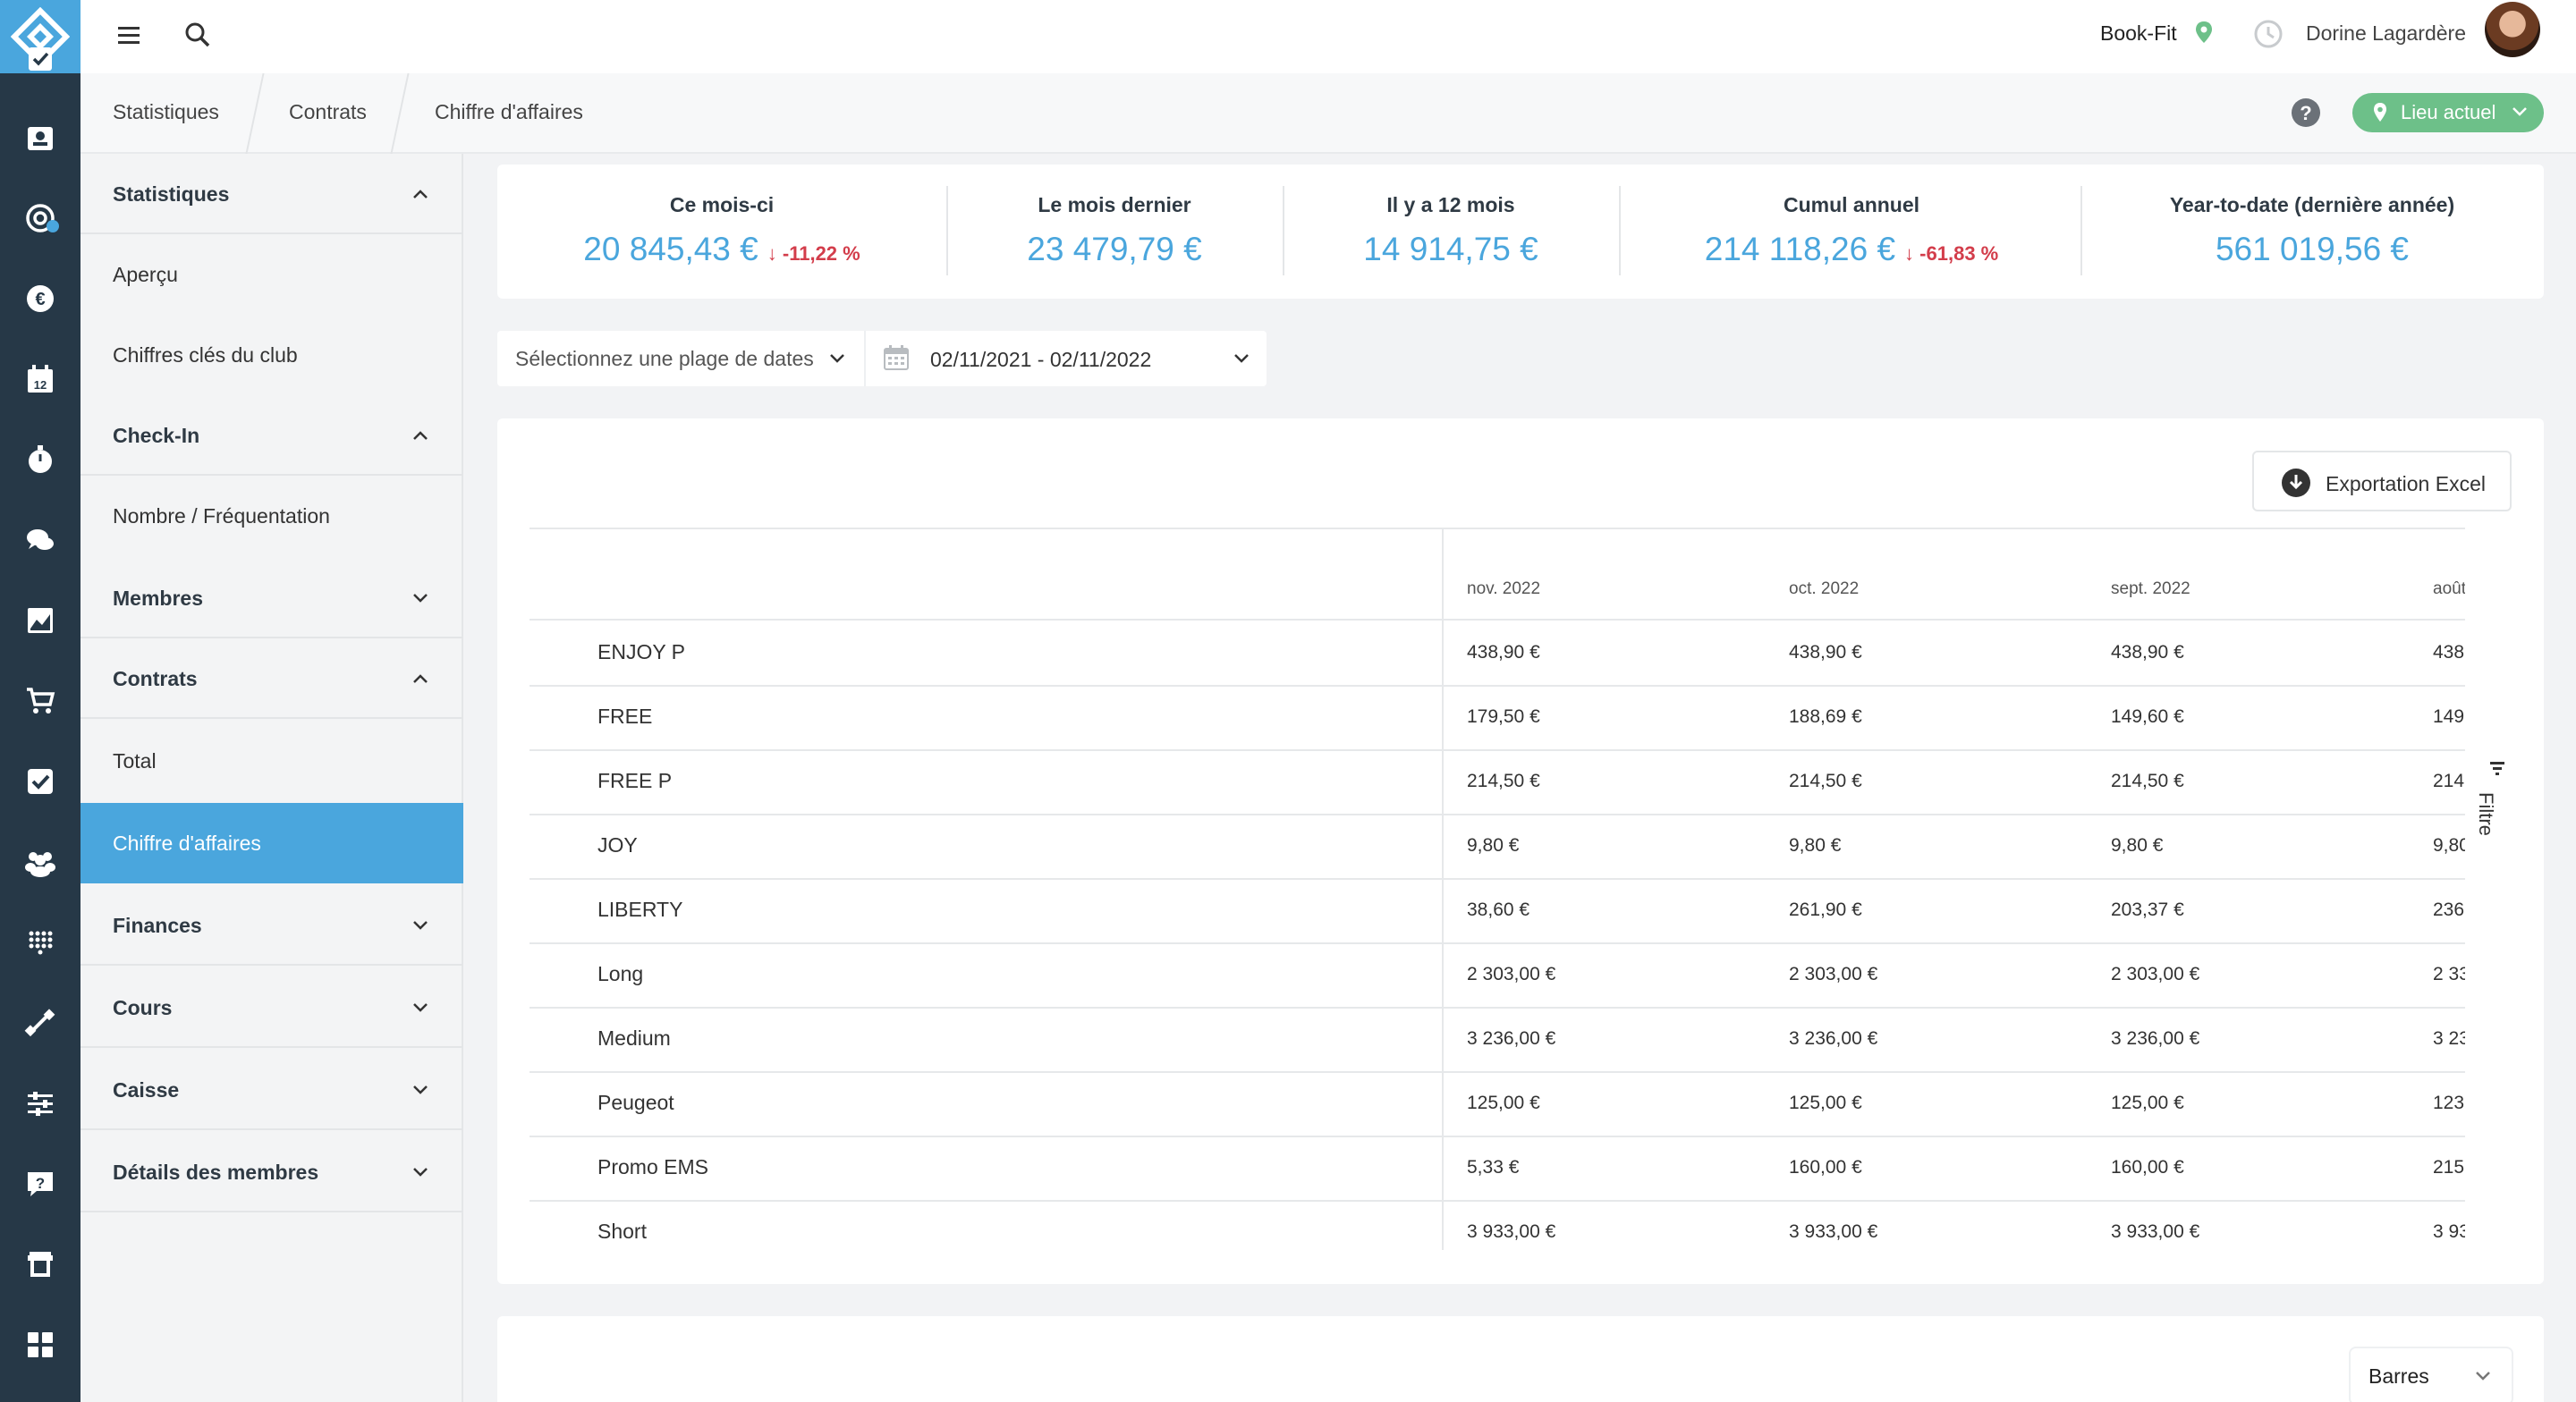 This screenshot has height=1402, width=2576. I want to click on sidebar-section-cours: Cours, so click(271, 1007).